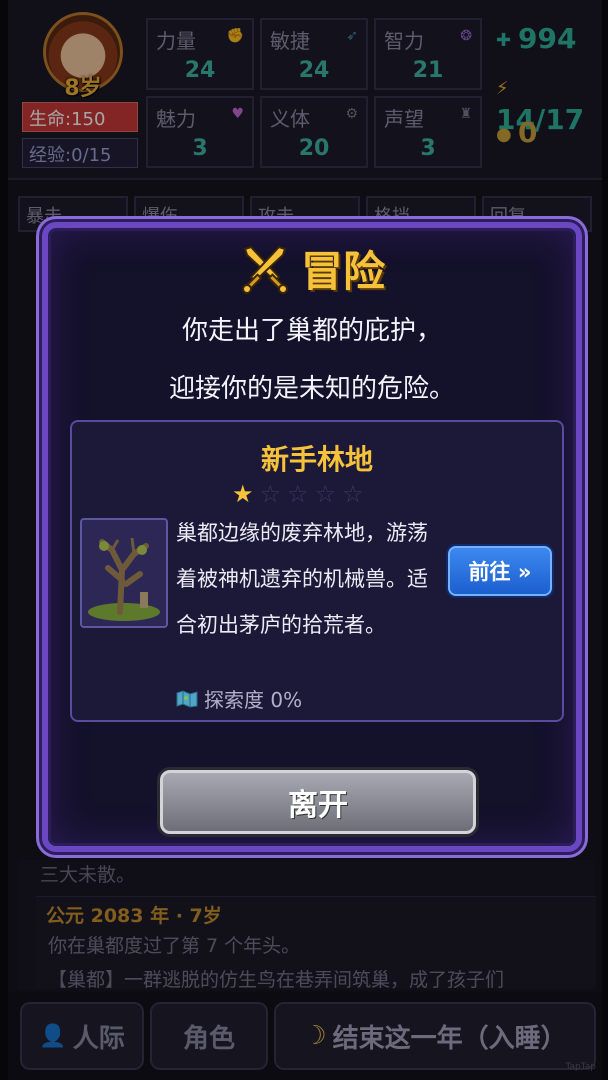 The image size is (608, 1080). Describe the element at coordinates (187, 698) in the screenshot. I see `map-icon` at that location.